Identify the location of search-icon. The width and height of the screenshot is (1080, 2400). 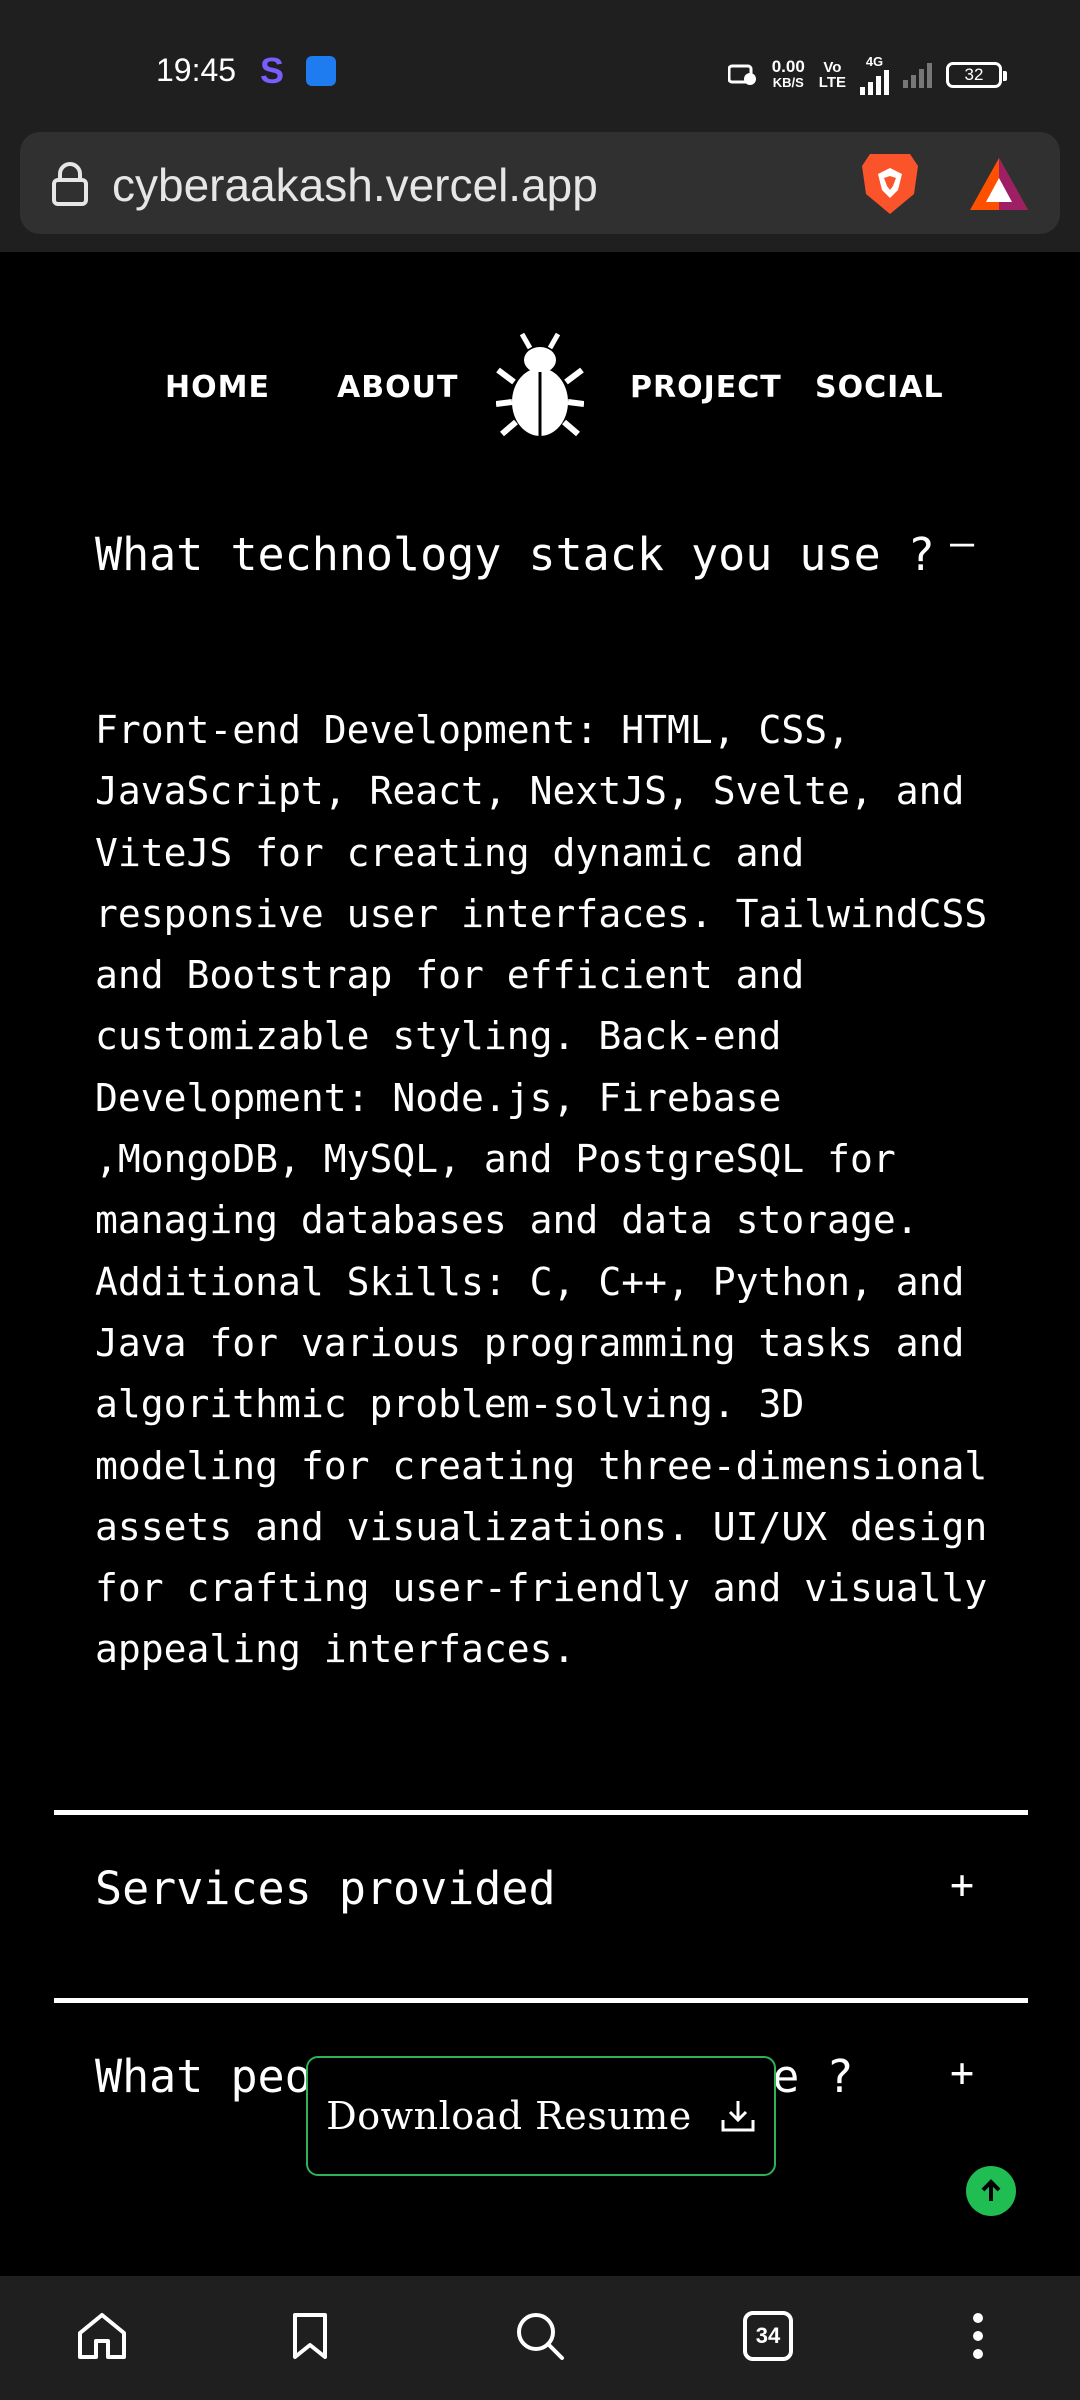
(540, 2336).